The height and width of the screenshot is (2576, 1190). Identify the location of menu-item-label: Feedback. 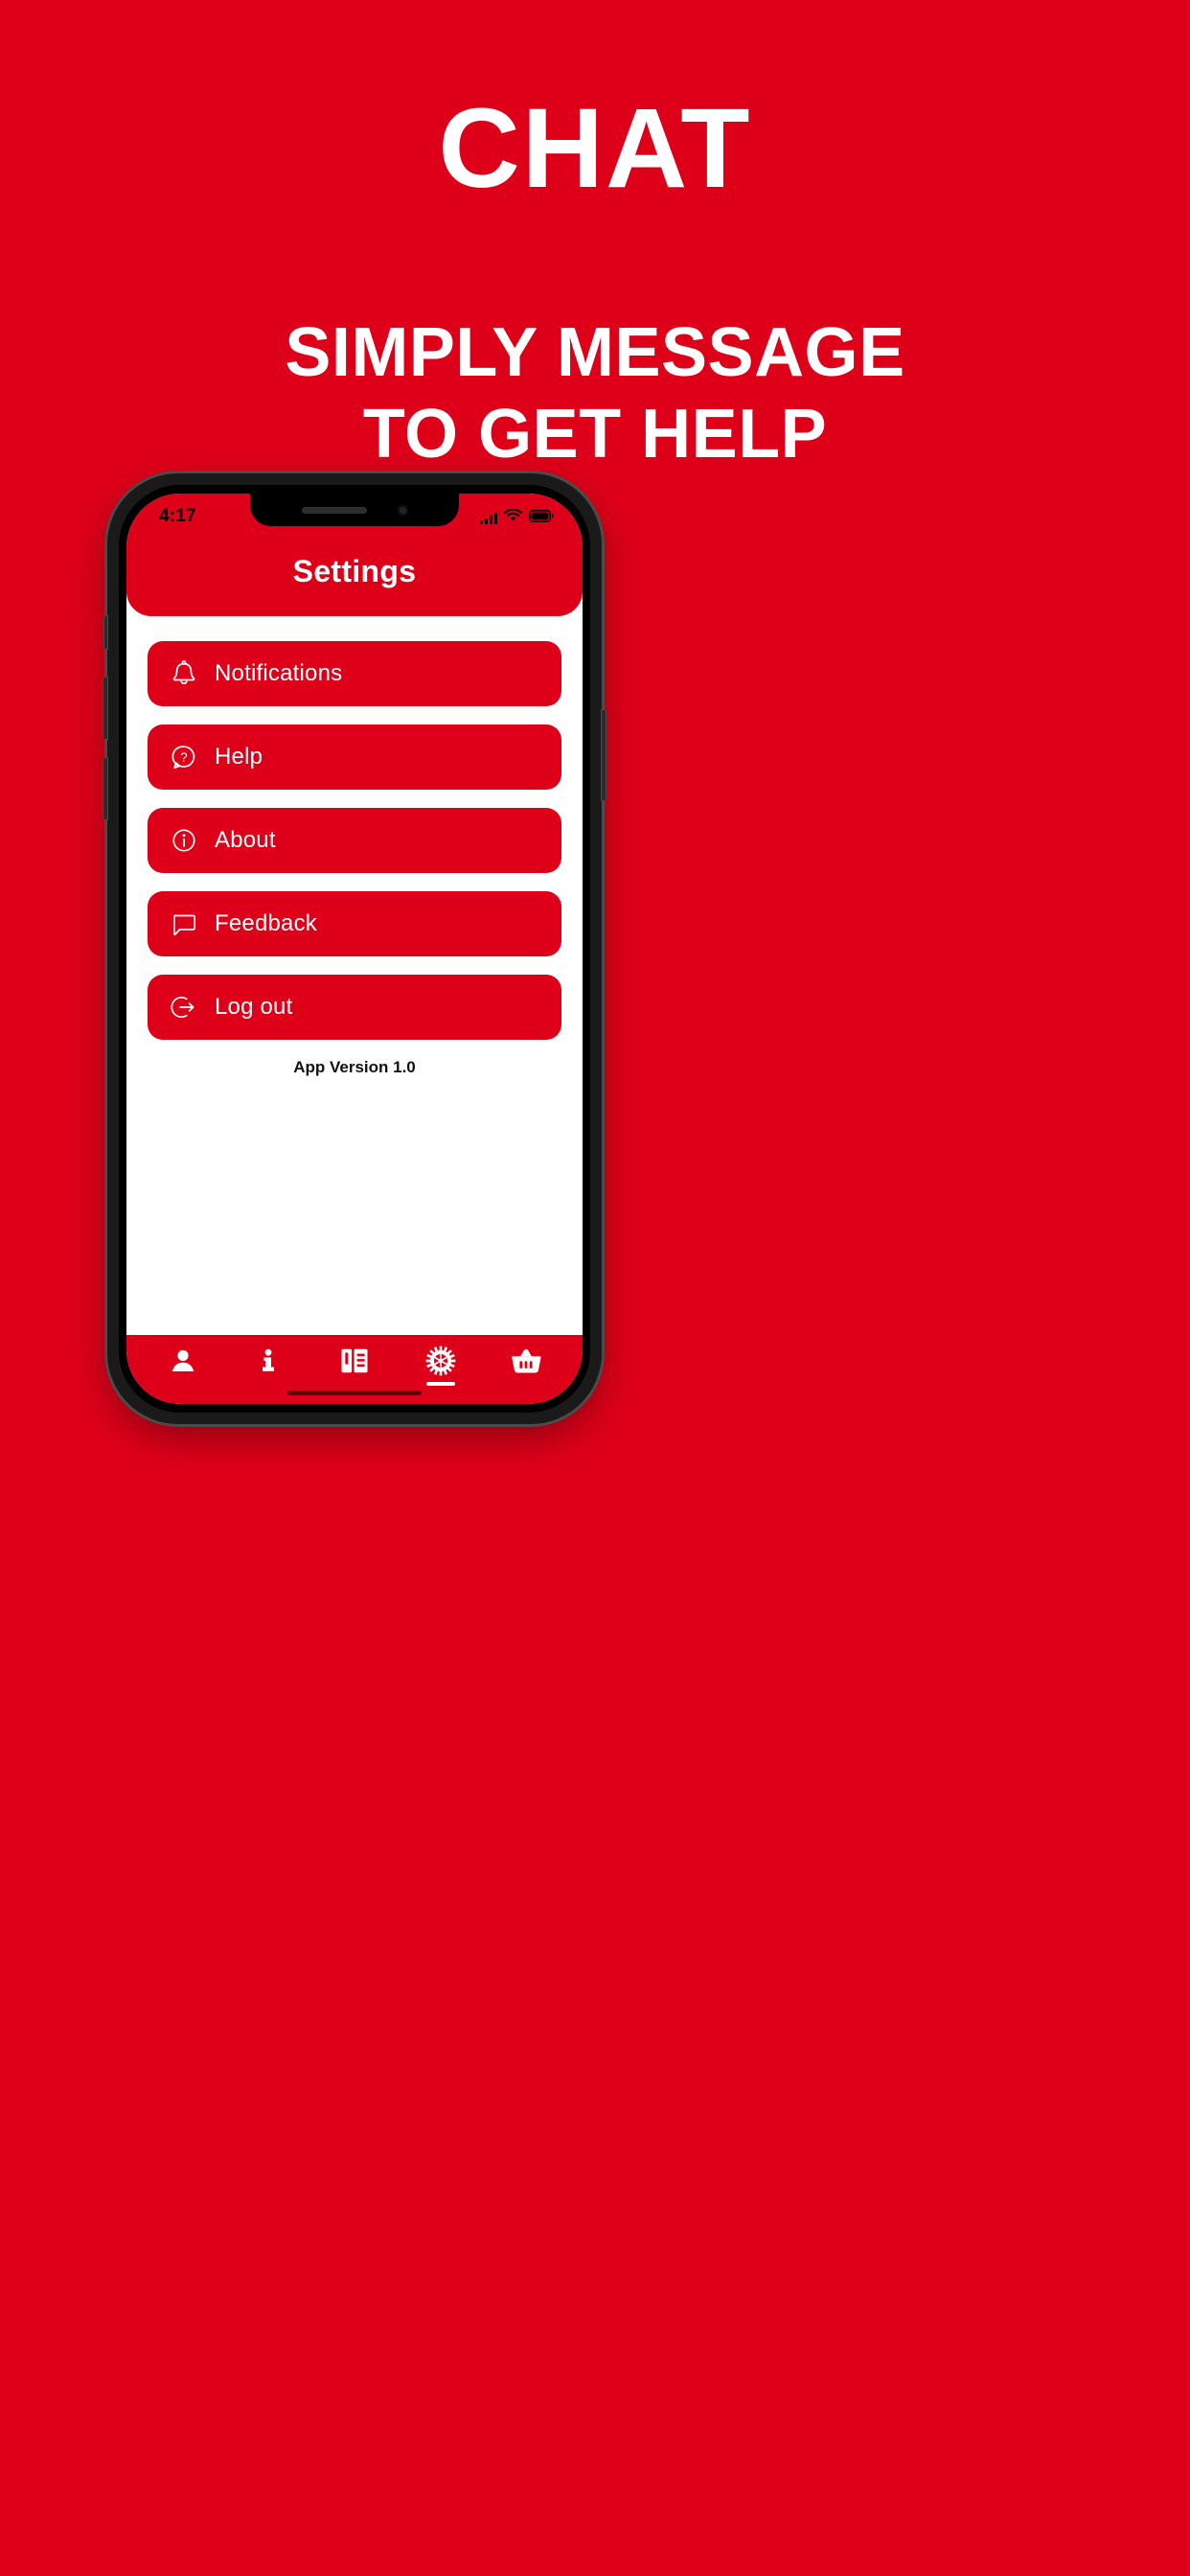
(266, 923).